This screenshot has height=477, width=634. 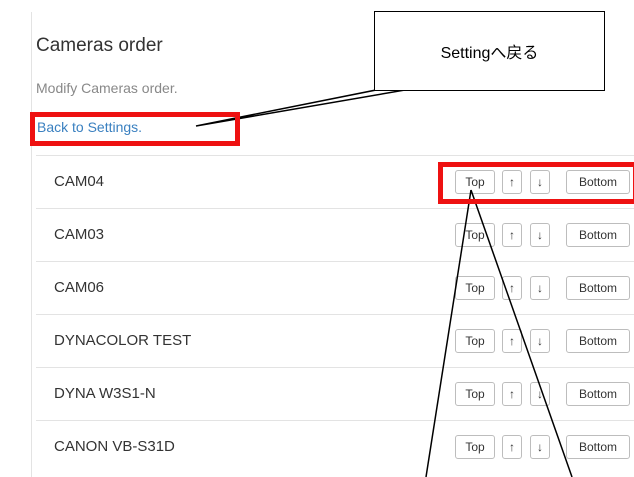 I want to click on camera-name: CAM03, so click(x=79, y=234).